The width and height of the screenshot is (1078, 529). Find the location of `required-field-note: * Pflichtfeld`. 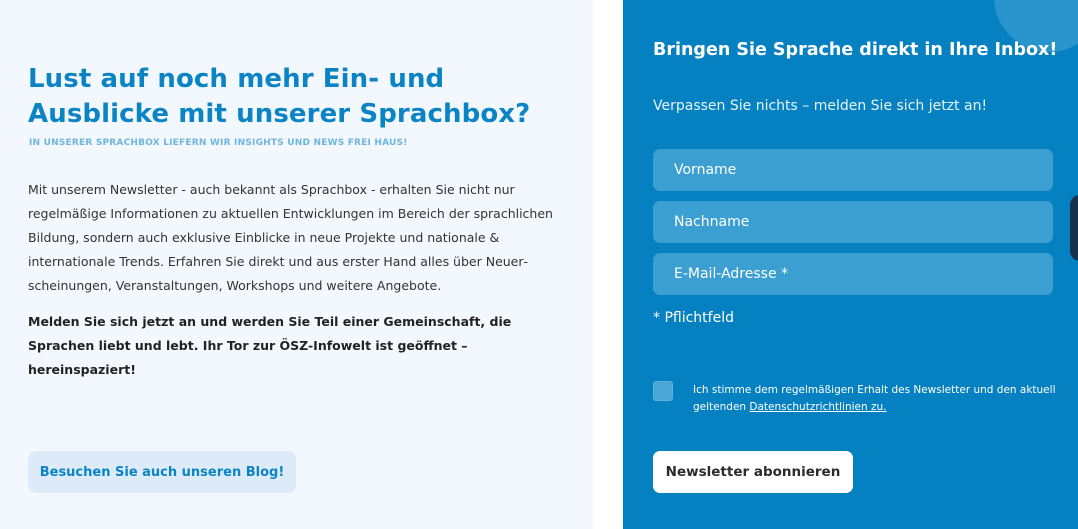

required-field-note: * Pflichtfeld is located at coordinates (693, 318).